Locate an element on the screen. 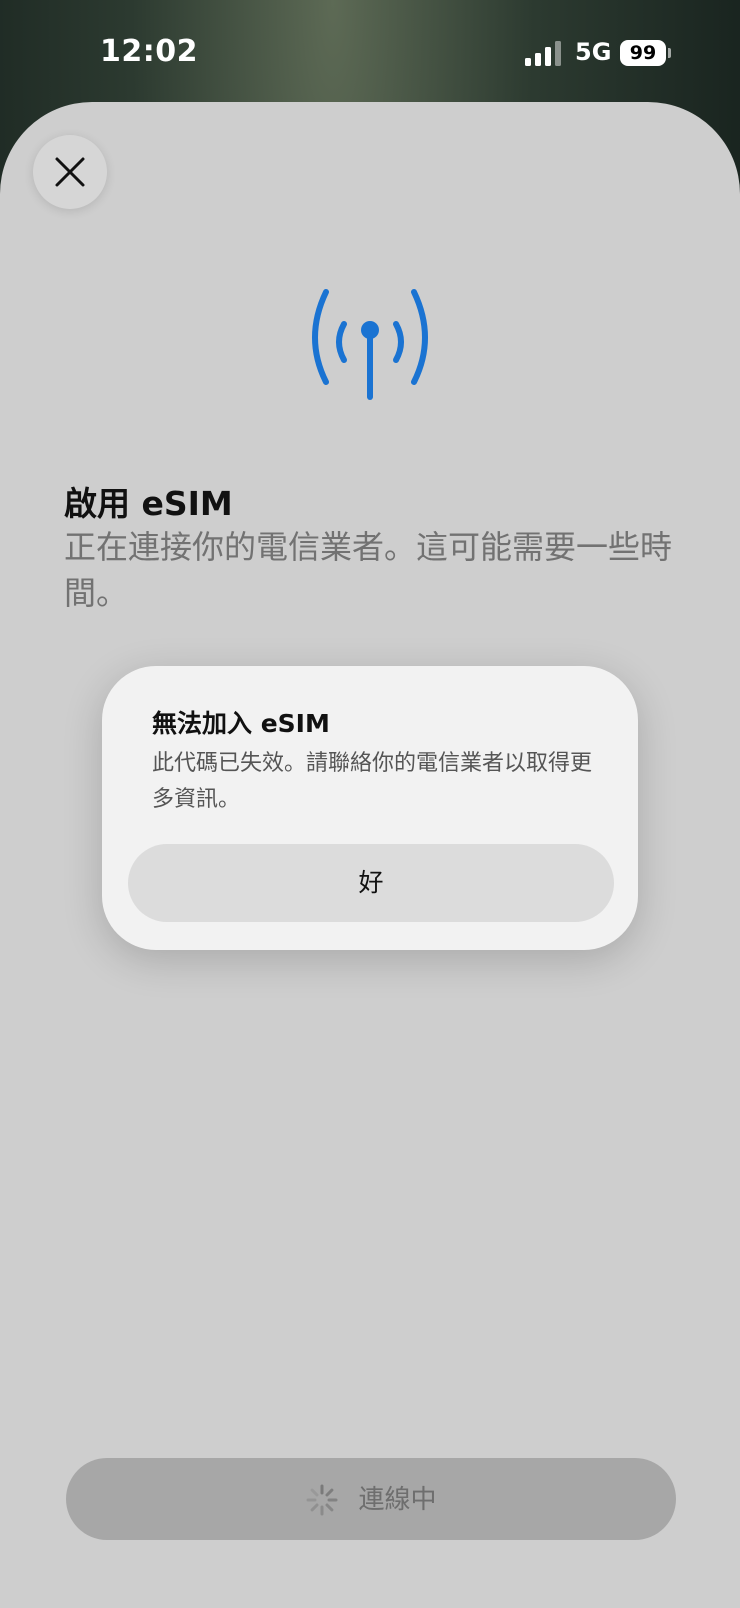  page-title: 啟用 eSIM is located at coordinates (148, 503).